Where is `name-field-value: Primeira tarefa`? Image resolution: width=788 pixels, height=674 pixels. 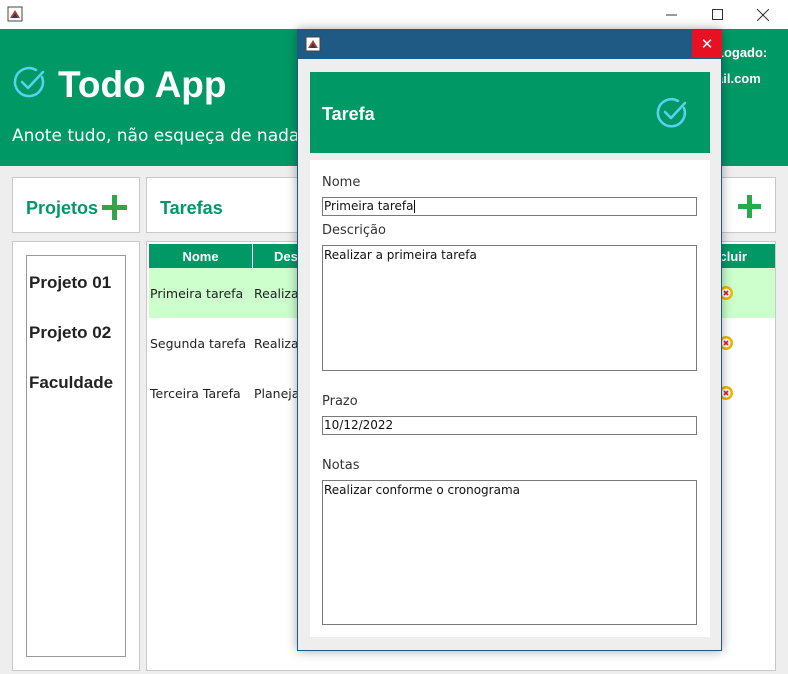 name-field-value: Primeira tarefa is located at coordinates (369, 206).